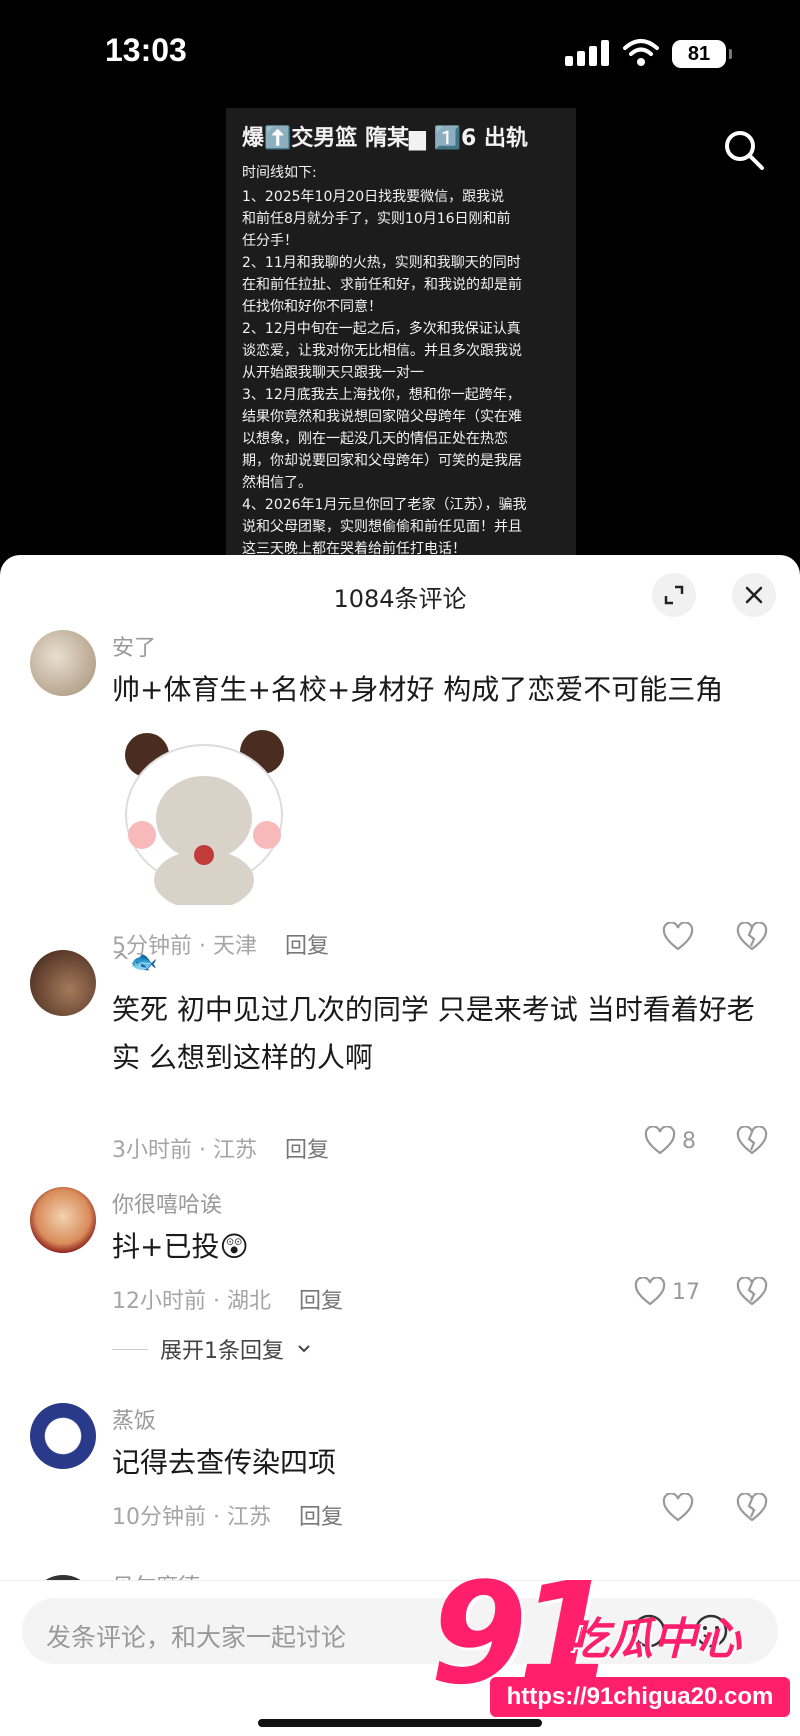  I want to click on comment-text: 帅+体育生+名校+身材好 构成了恋爱不可能三角, so click(418, 689).